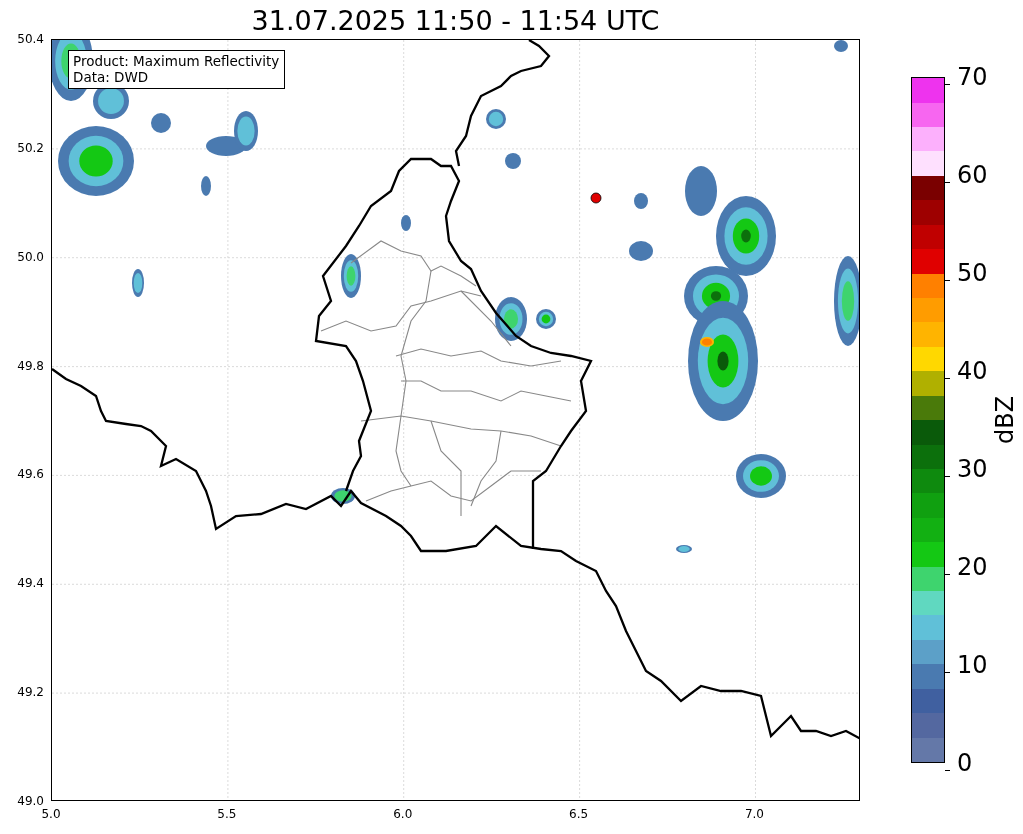  I want to click on latitude-label: 50.2, so click(30, 147).